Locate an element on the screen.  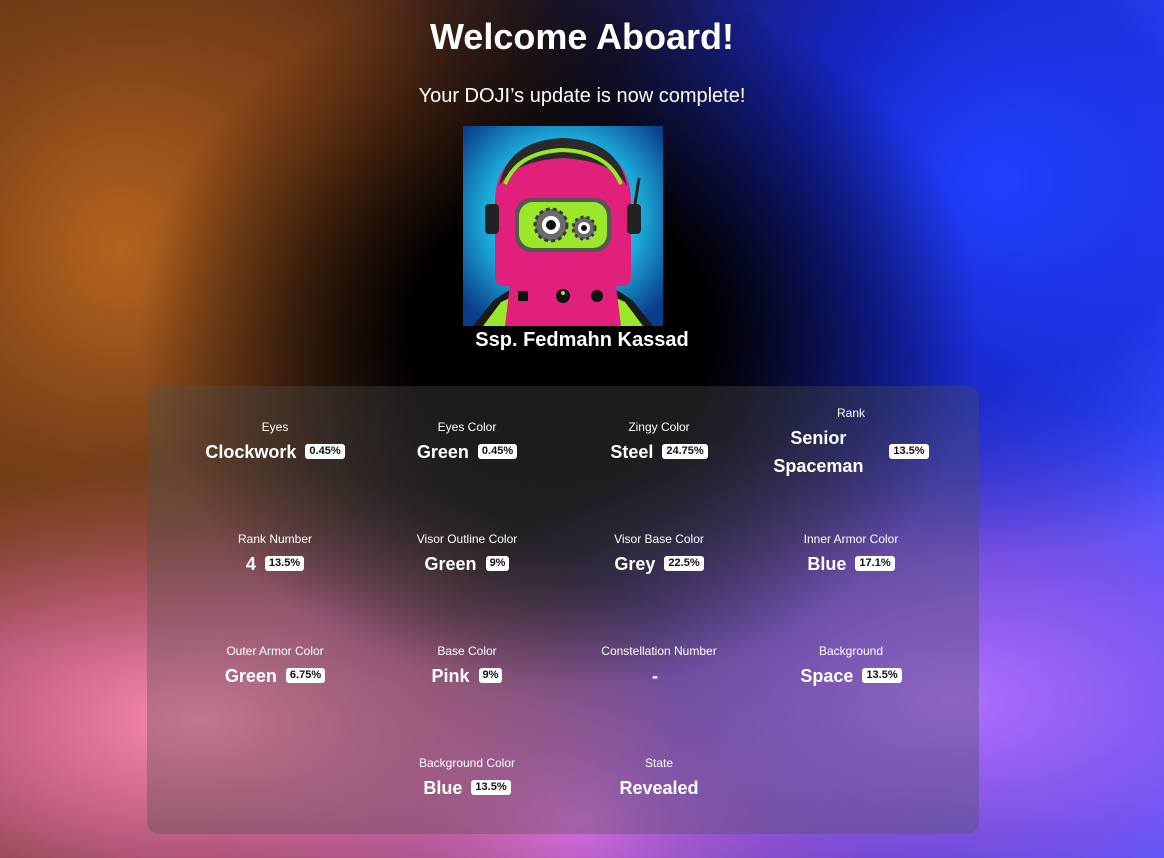
trait-visor-base-color: Visor Base Color Grey 22.5% is located at coordinates (659, 554).